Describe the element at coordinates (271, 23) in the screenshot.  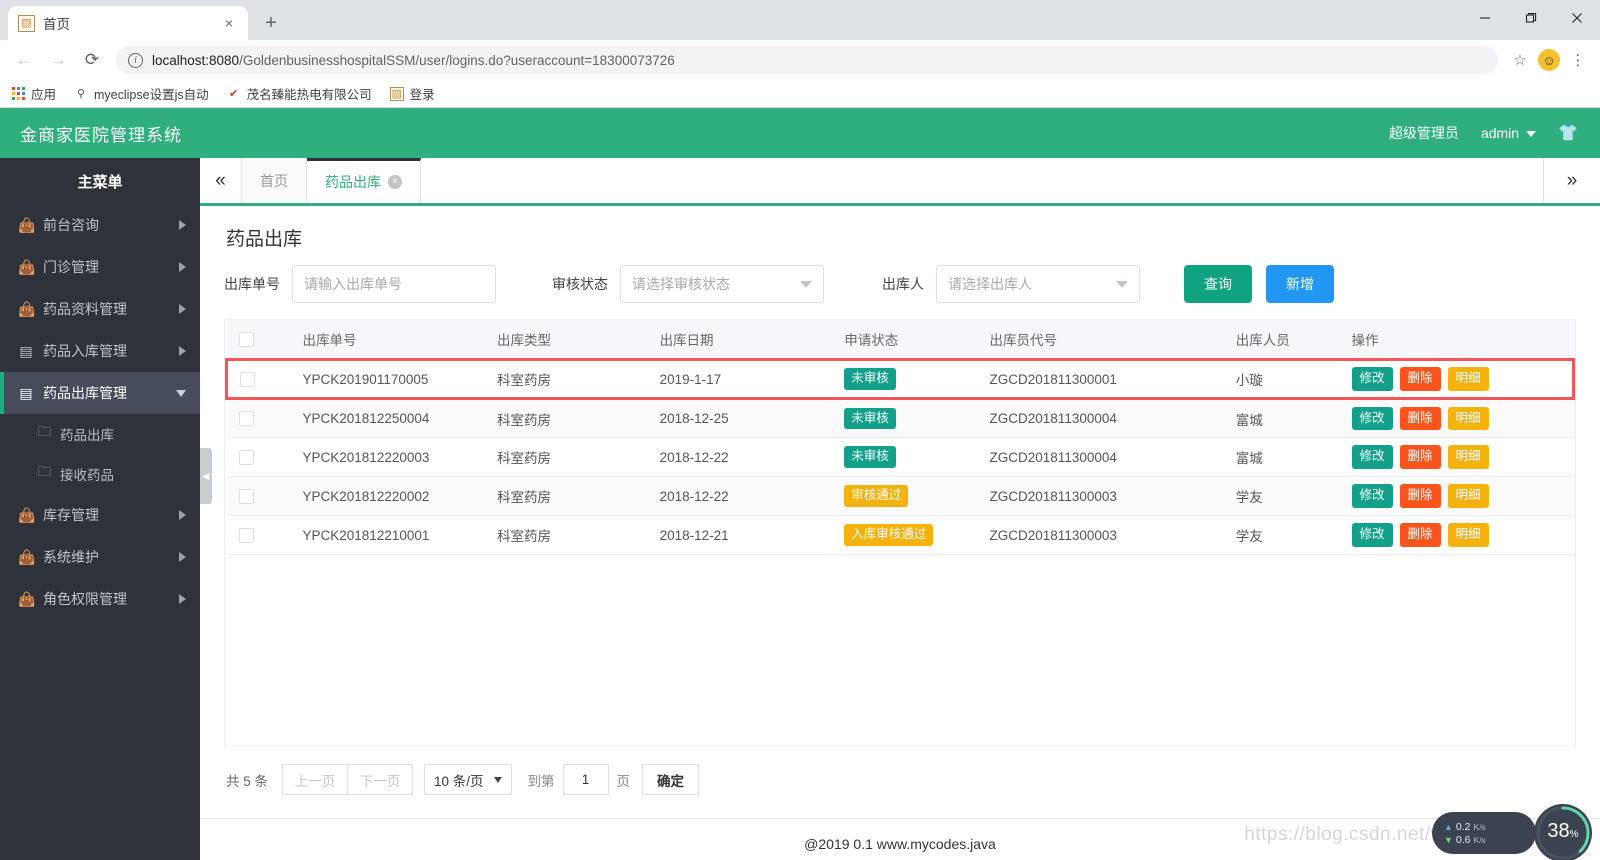
I see `new-tab-button: +` at that location.